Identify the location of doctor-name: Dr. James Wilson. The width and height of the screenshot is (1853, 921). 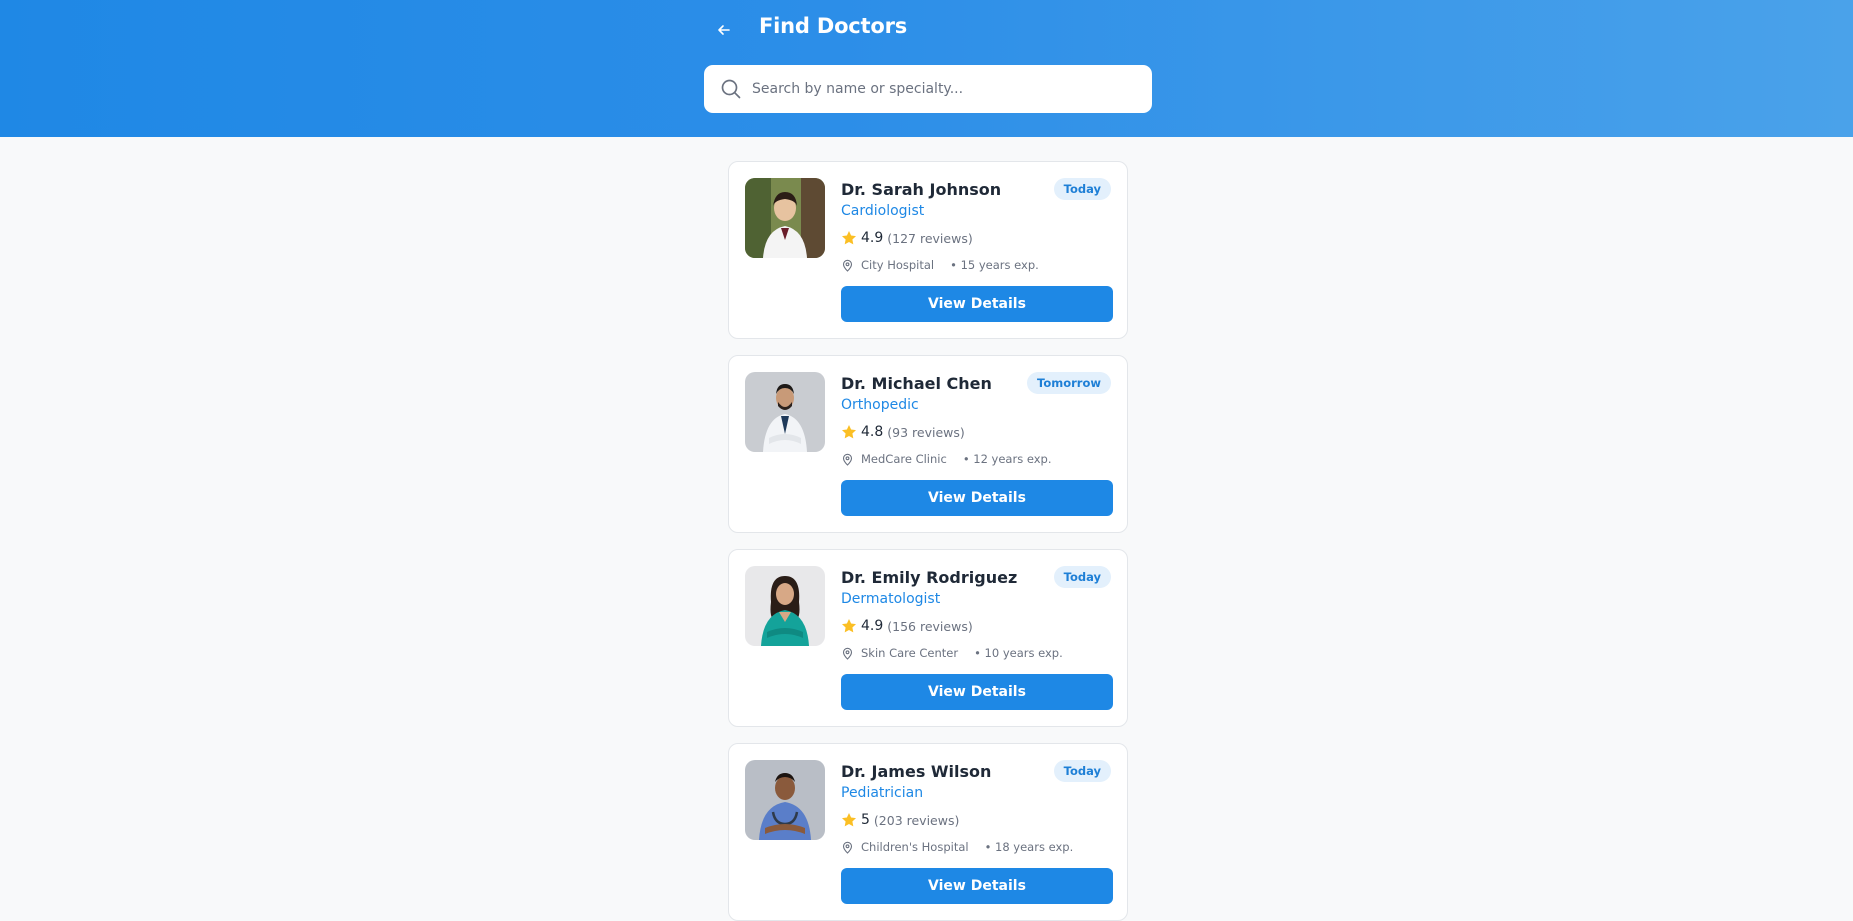
(916, 771).